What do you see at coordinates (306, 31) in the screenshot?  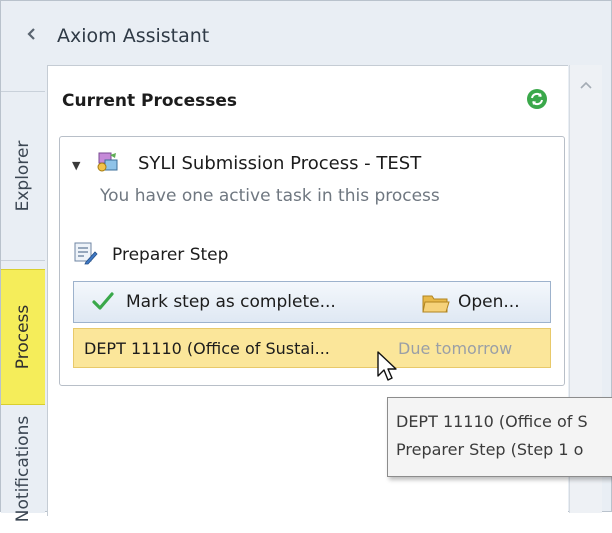 I see `assistant-header: Axiom Assistant` at bounding box center [306, 31].